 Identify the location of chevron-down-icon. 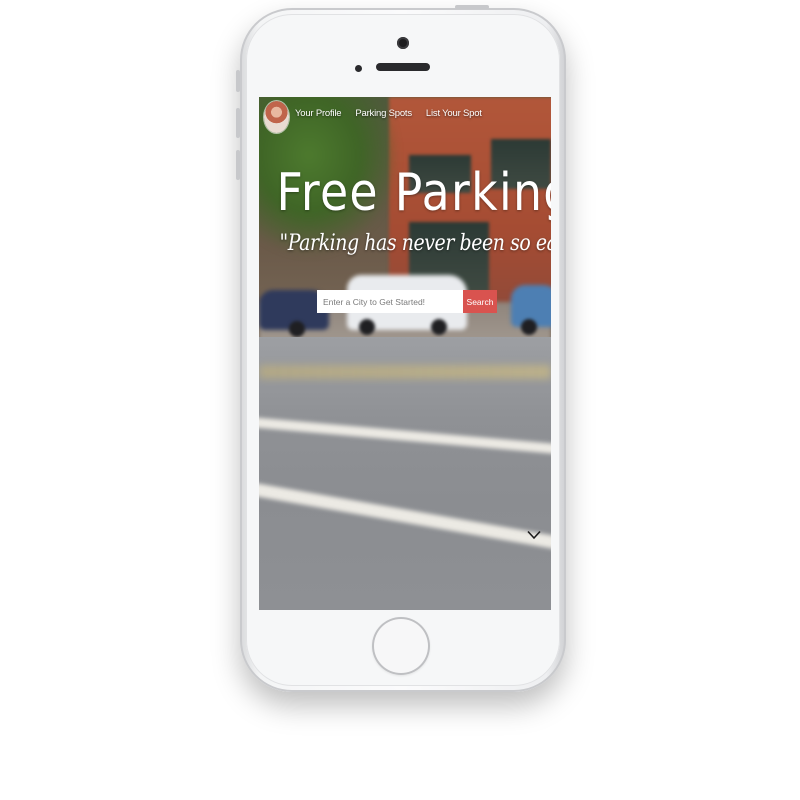
(534, 535).